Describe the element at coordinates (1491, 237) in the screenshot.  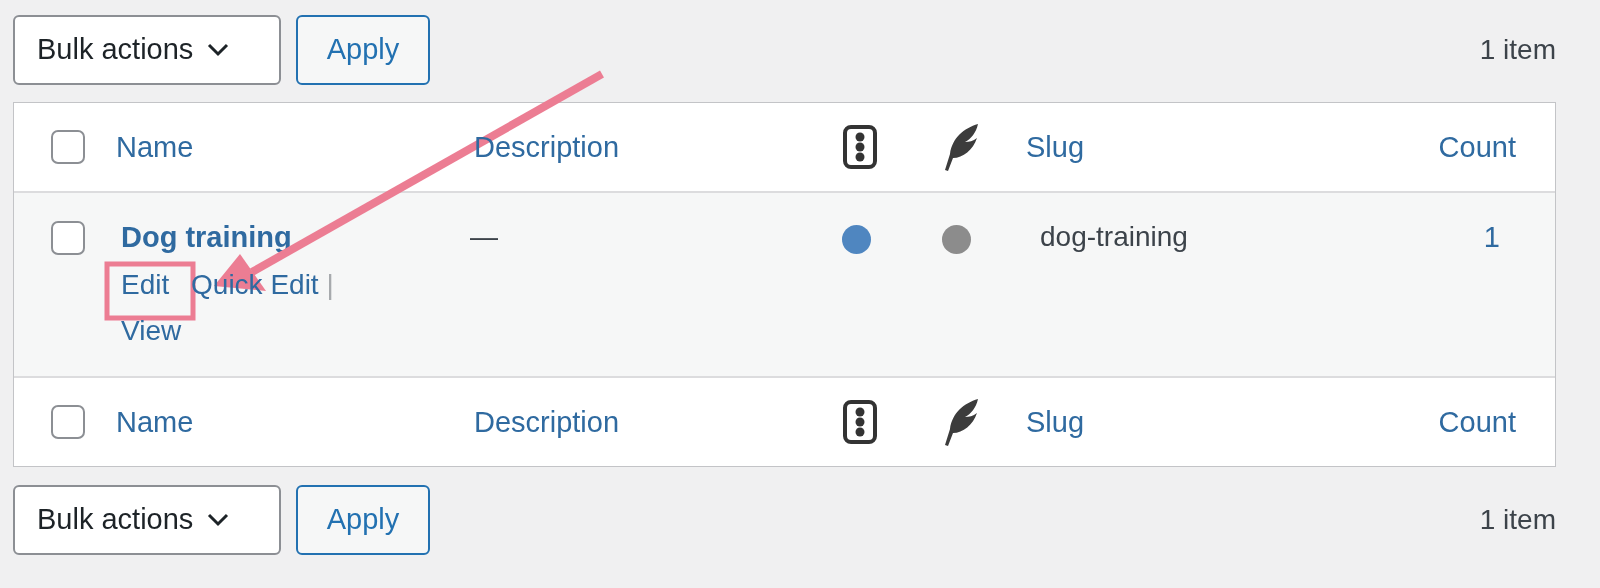
I see `count-link: 1` at that location.